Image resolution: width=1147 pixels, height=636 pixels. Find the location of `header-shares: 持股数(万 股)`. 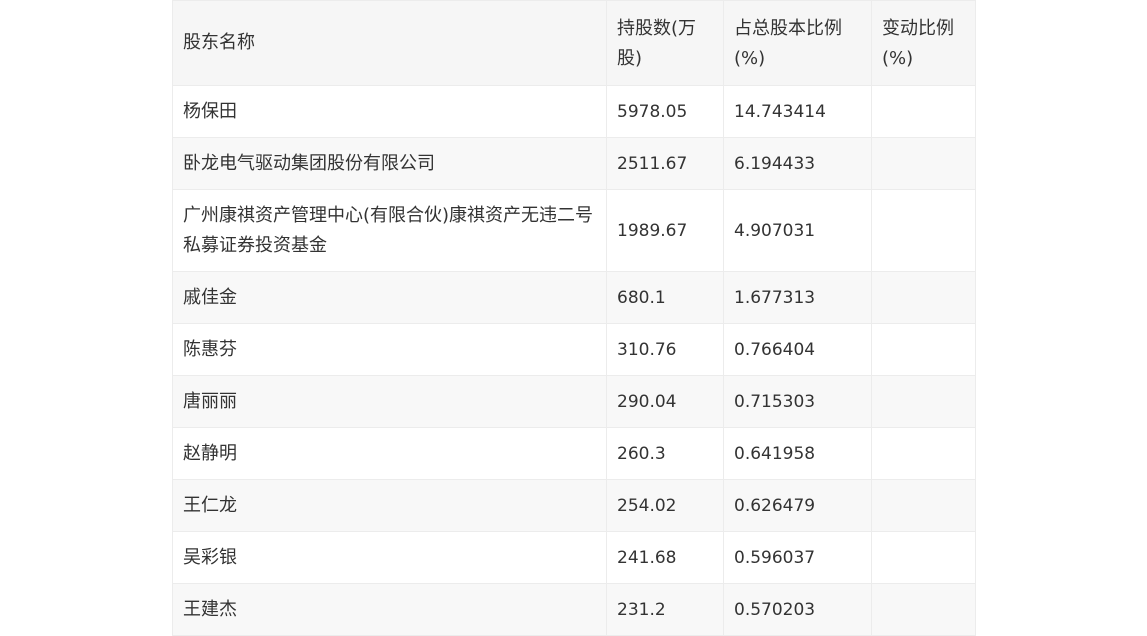

header-shares: 持股数(万 股) is located at coordinates (665, 43).